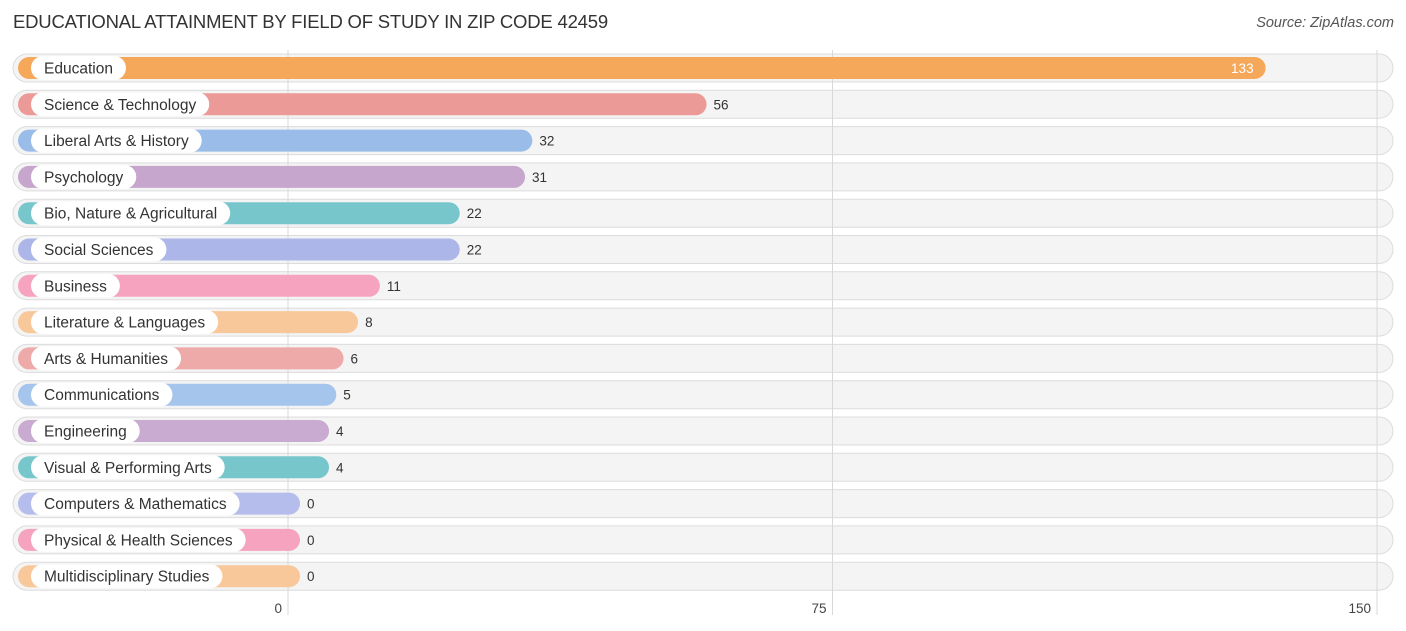  I want to click on bar-group: Literature & Languages 8, so click(195, 322).